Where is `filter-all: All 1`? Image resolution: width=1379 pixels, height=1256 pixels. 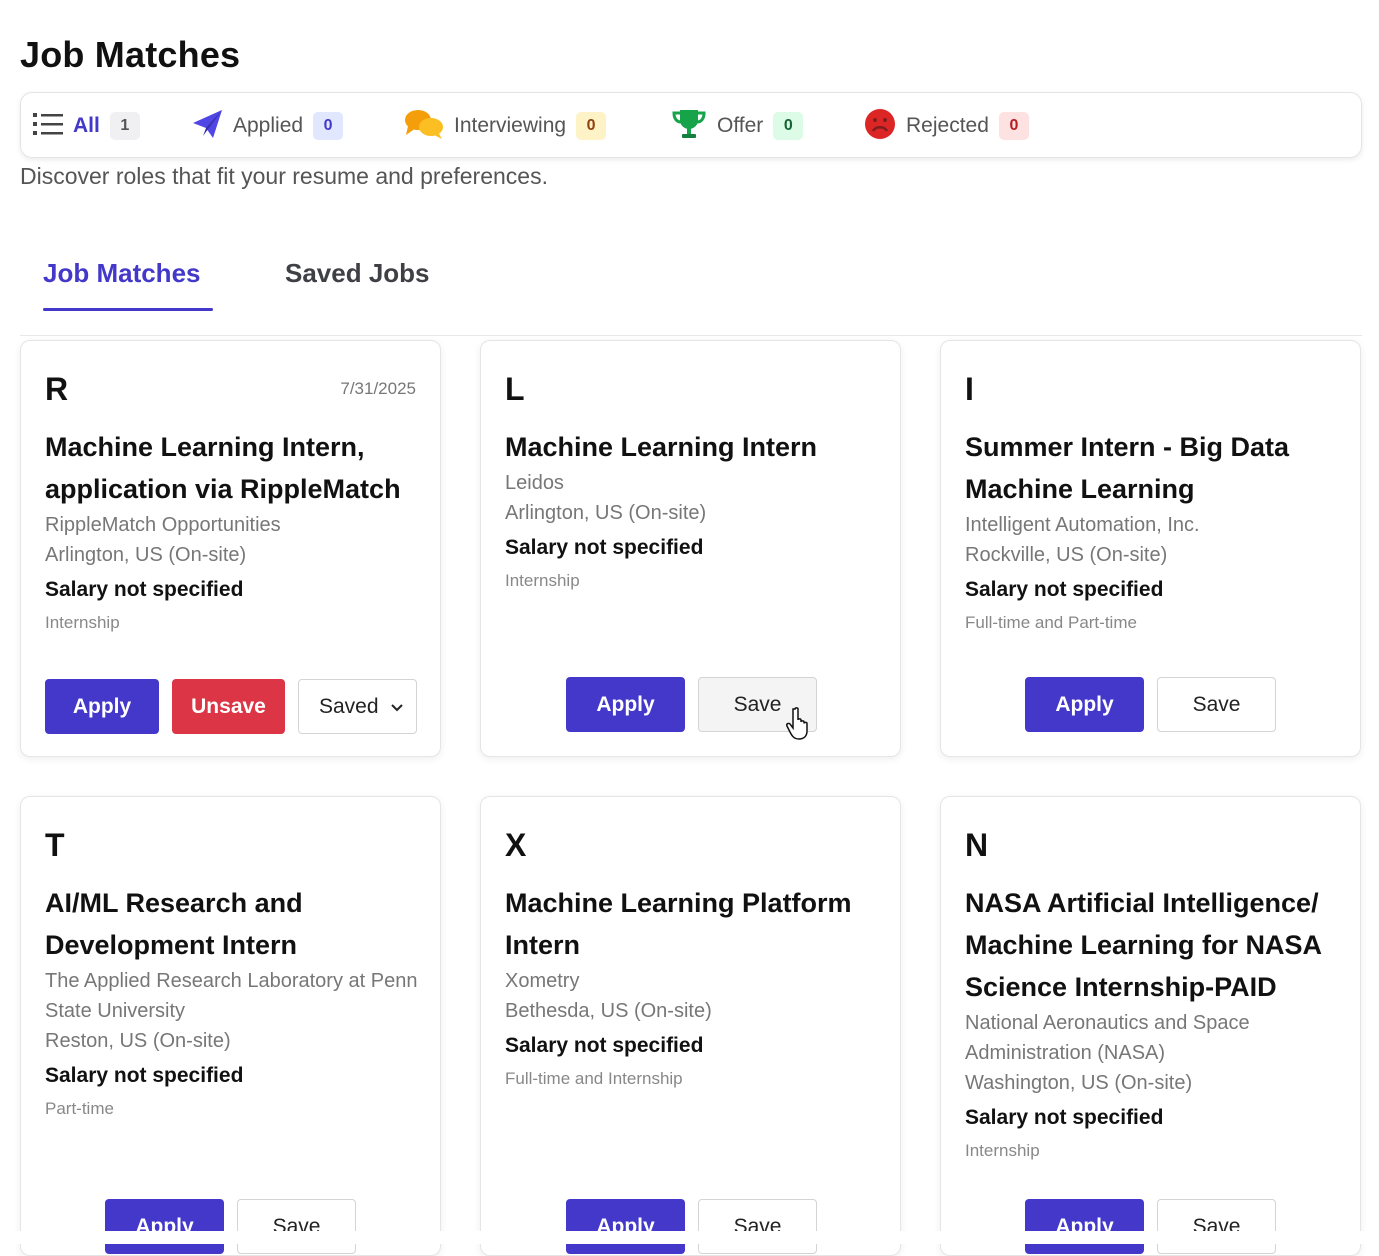 filter-all: All 1 is located at coordinates (86, 126).